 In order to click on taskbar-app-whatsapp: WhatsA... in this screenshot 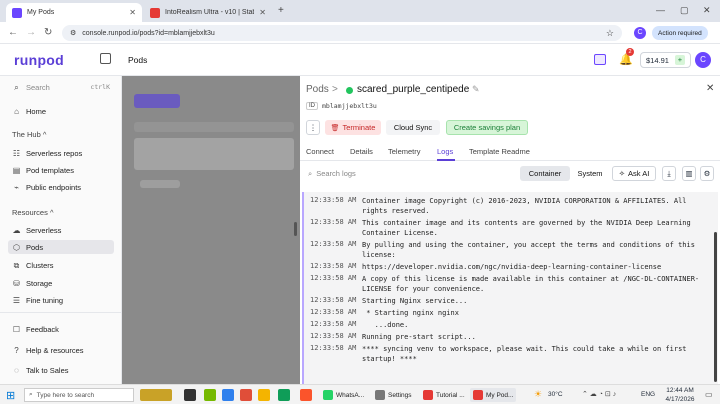, I will do `click(343, 395)`.